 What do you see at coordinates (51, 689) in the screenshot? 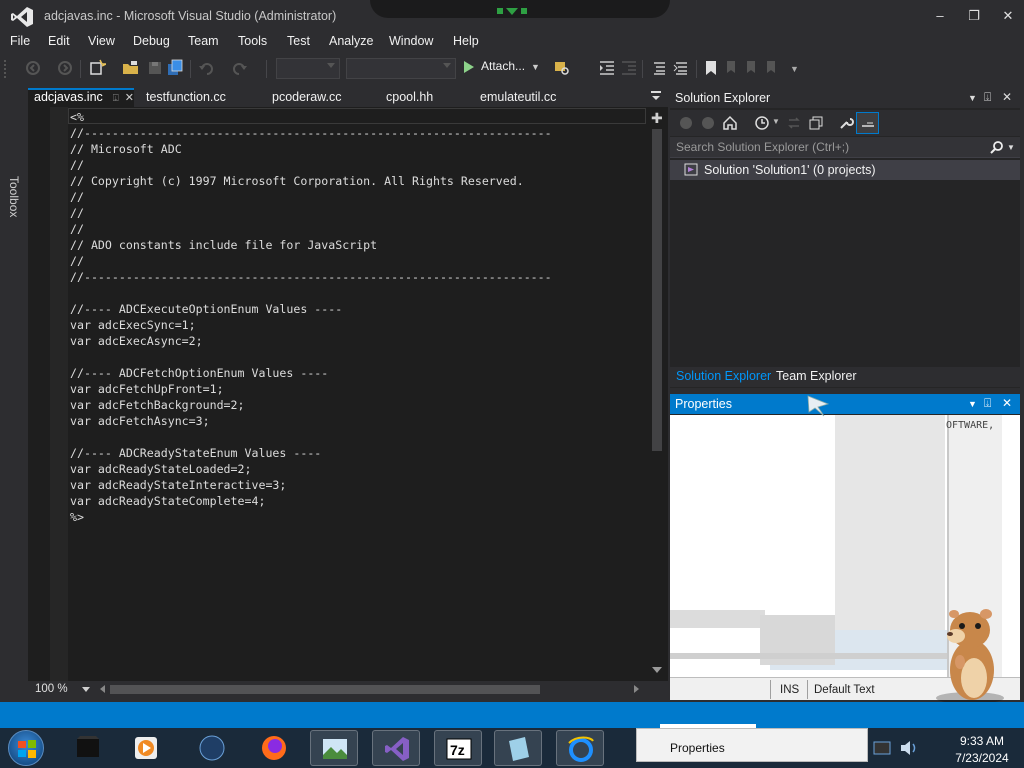
I see `zoom-level: 100 %` at bounding box center [51, 689].